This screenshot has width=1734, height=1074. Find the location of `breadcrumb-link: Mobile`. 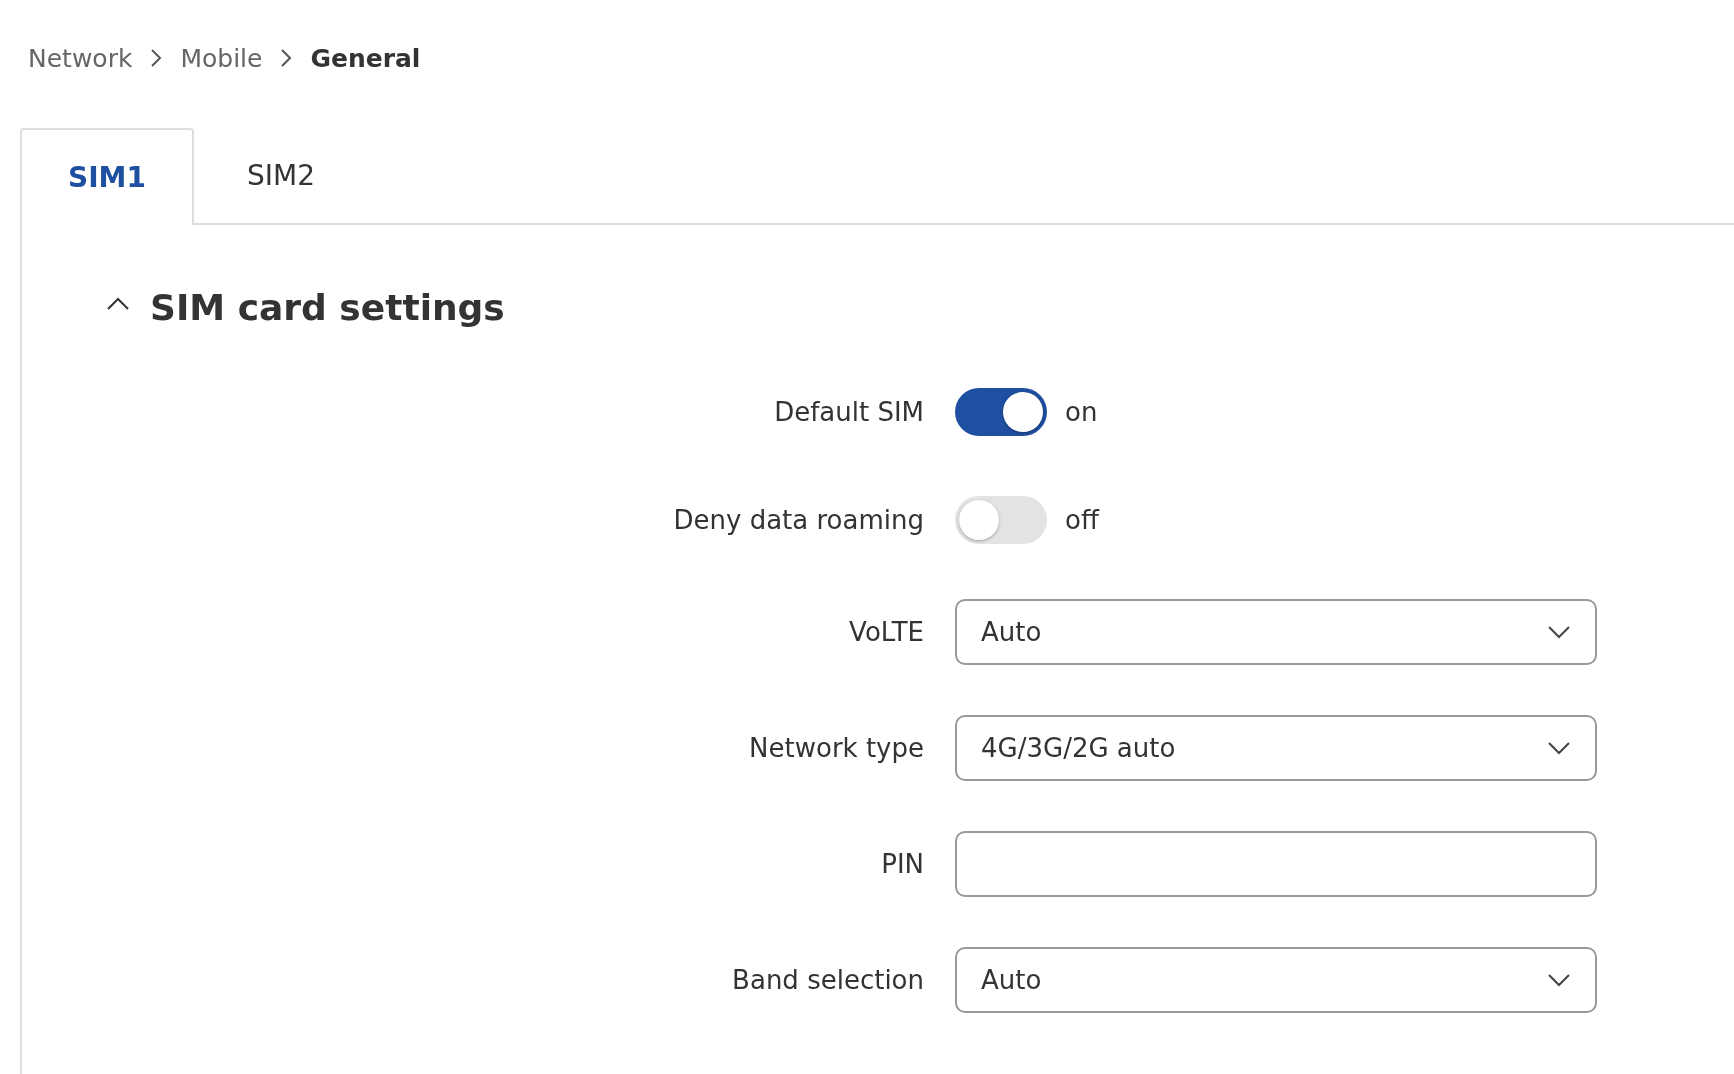

breadcrumb-link: Mobile is located at coordinates (221, 58).